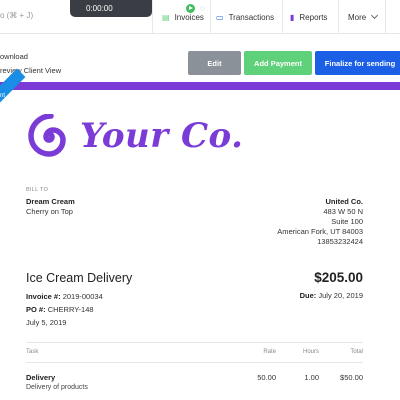  Describe the element at coordinates (269, 352) in the screenshot. I see `column-header-rate: Rate` at that location.